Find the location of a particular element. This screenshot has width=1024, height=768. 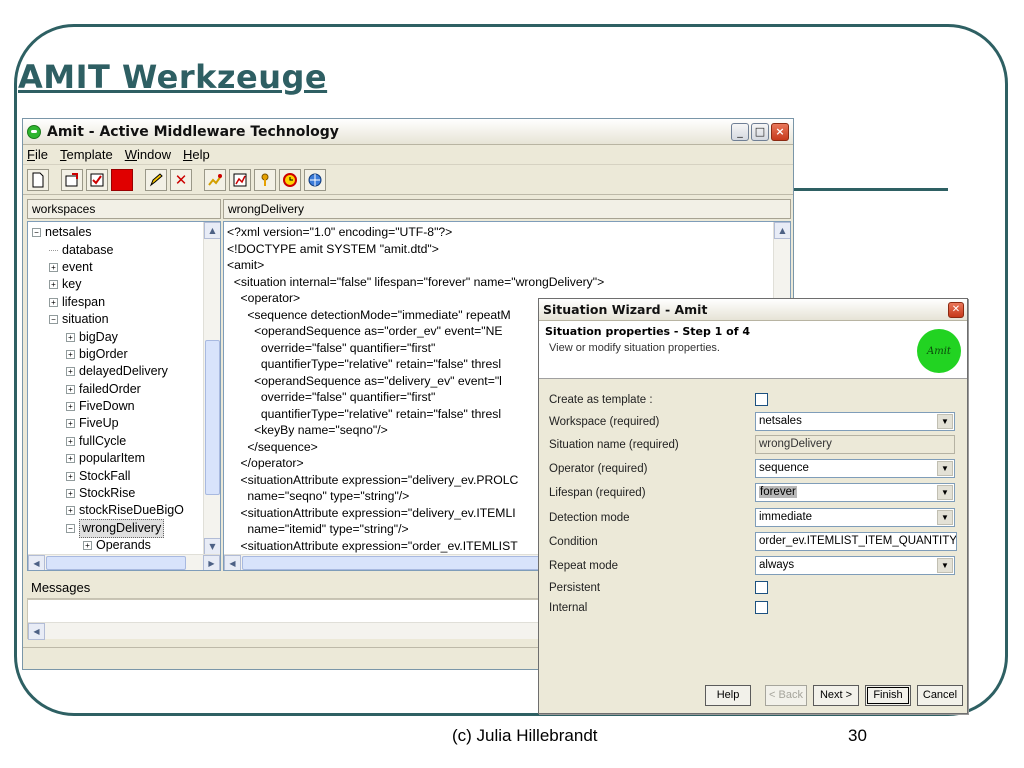

repeat-mode-select: always ▼ is located at coordinates (855, 565).